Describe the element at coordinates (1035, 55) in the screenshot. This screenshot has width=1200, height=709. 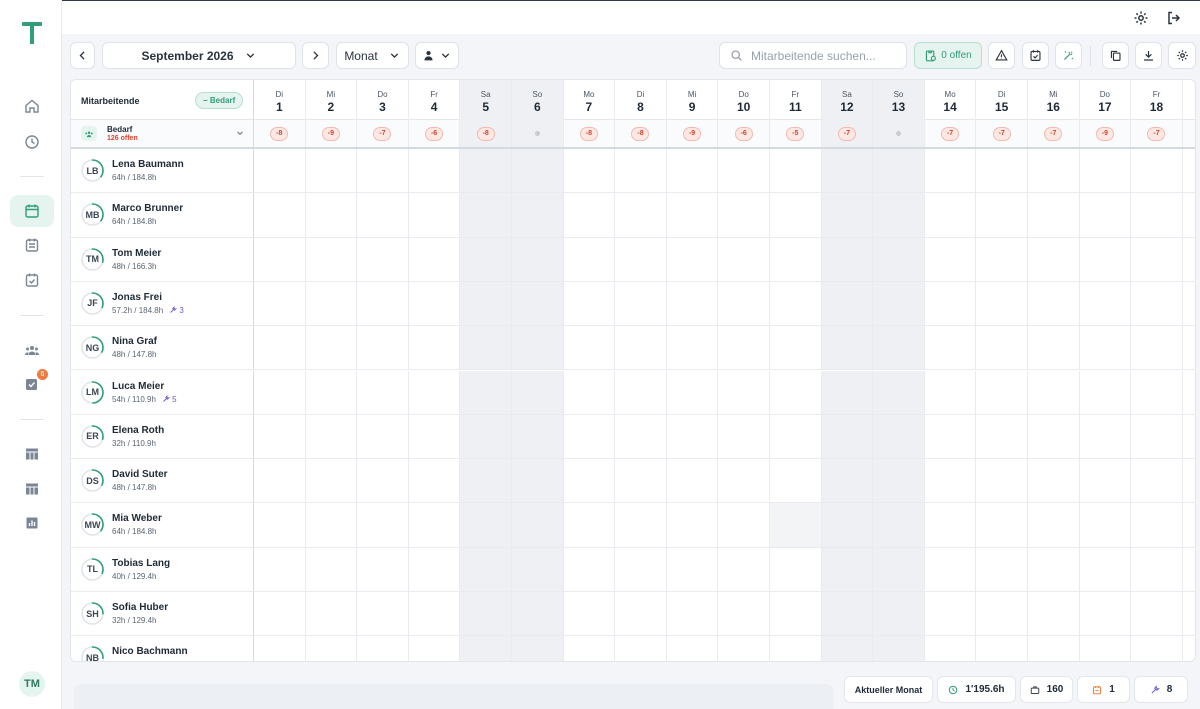
I see `calendar-check-button` at that location.